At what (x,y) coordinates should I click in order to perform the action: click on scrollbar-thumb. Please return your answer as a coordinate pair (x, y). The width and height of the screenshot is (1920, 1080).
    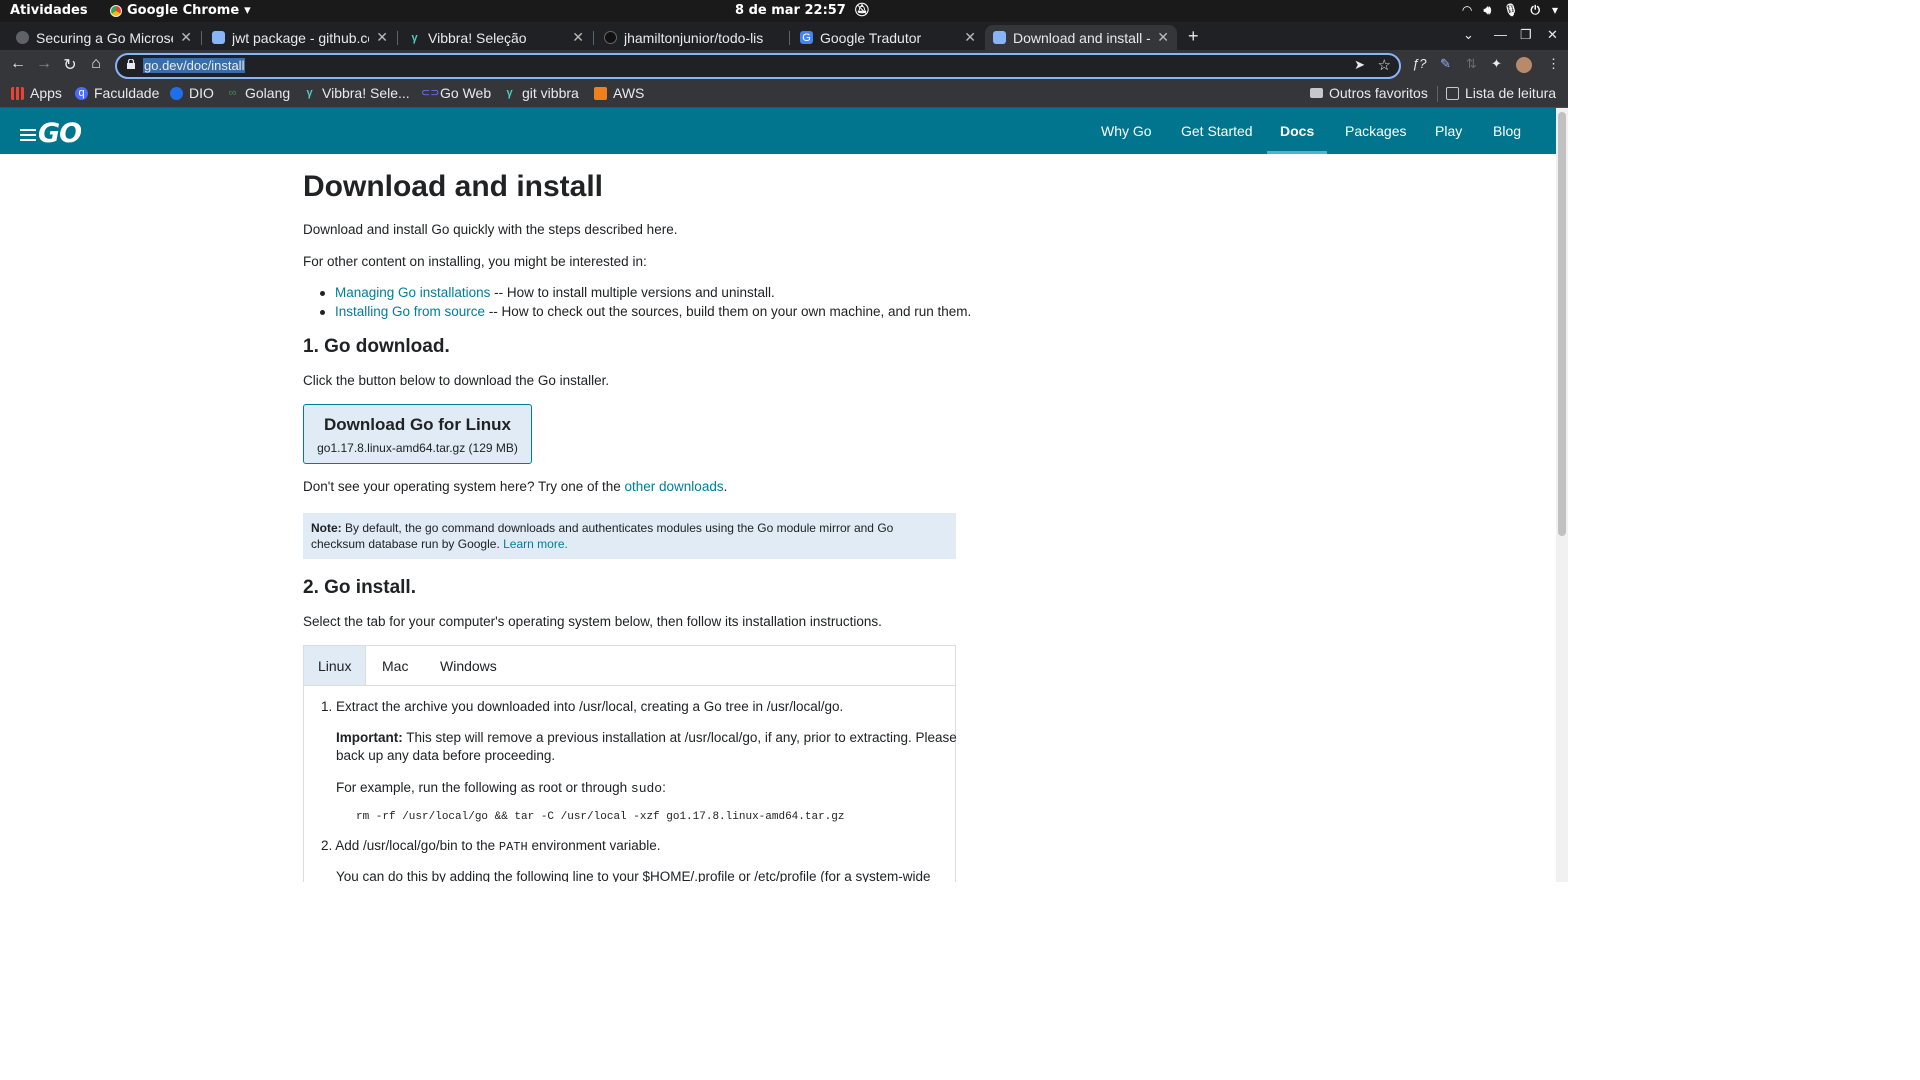
    Looking at the image, I should click on (1562, 324).